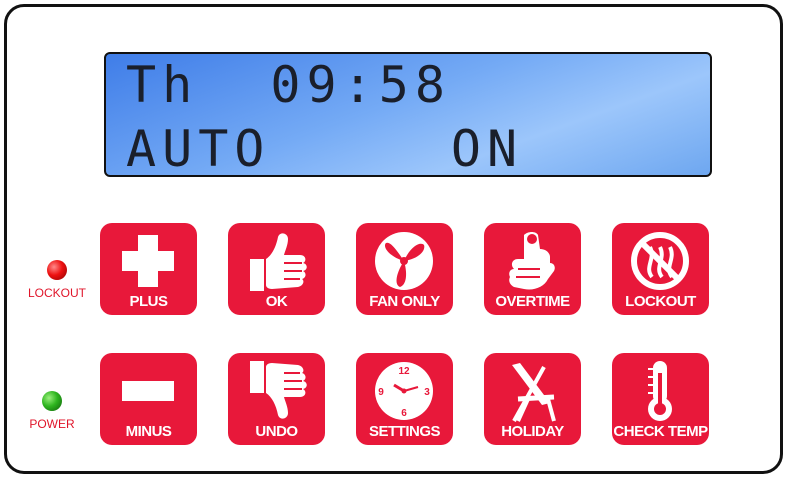  What do you see at coordinates (427, 392) in the screenshot?
I see `clock-number-3: 3` at bounding box center [427, 392].